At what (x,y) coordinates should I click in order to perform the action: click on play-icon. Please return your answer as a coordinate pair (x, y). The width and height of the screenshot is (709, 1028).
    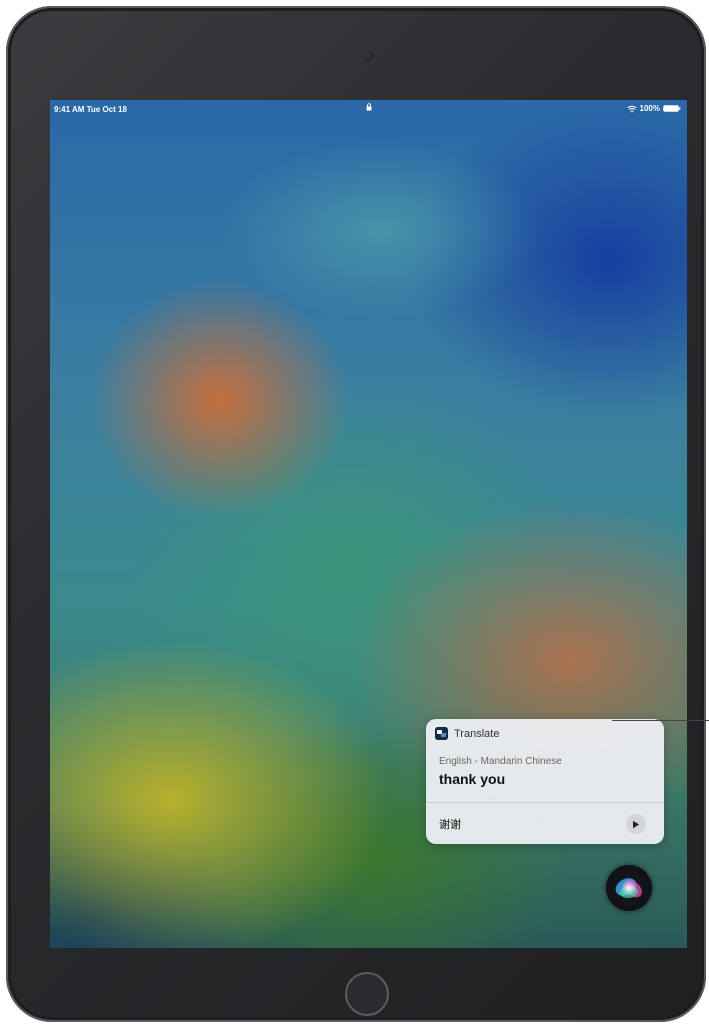
    Looking at the image, I should click on (636, 824).